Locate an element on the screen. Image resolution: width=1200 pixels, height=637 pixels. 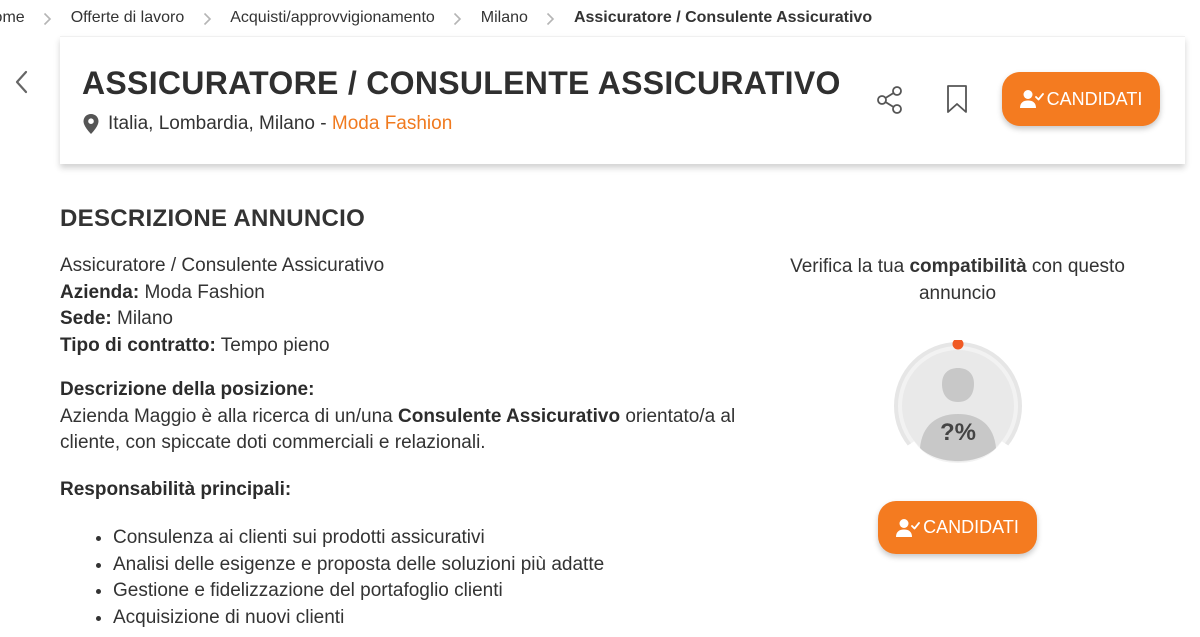
section-title: DESCRIZIONE ANNUNCIO is located at coordinates (213, 218).